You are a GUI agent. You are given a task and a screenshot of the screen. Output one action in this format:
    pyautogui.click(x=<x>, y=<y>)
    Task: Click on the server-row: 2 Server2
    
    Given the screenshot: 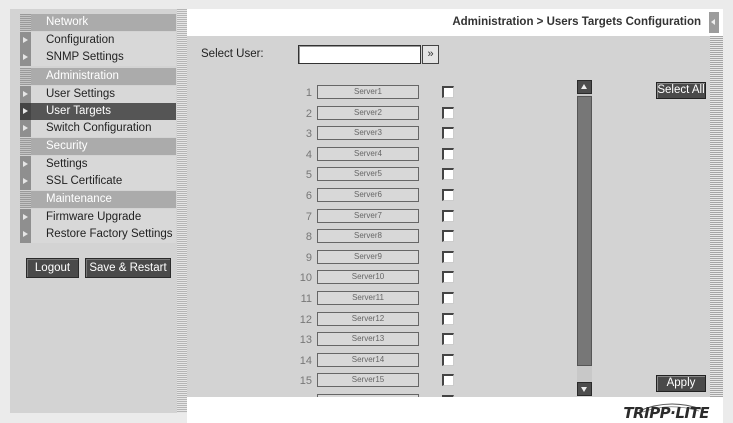 What is the action you would take?
    pyautogui.click(x=337, y=115)
    